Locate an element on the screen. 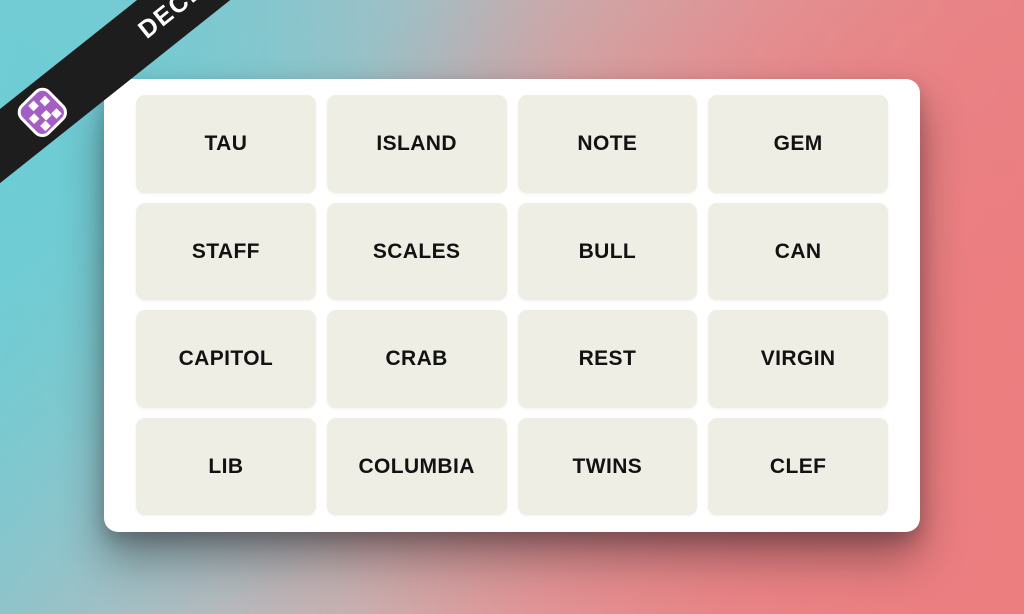 The image size is (1024, 614). word-tile: CAN is located at coordinates (798, 251).